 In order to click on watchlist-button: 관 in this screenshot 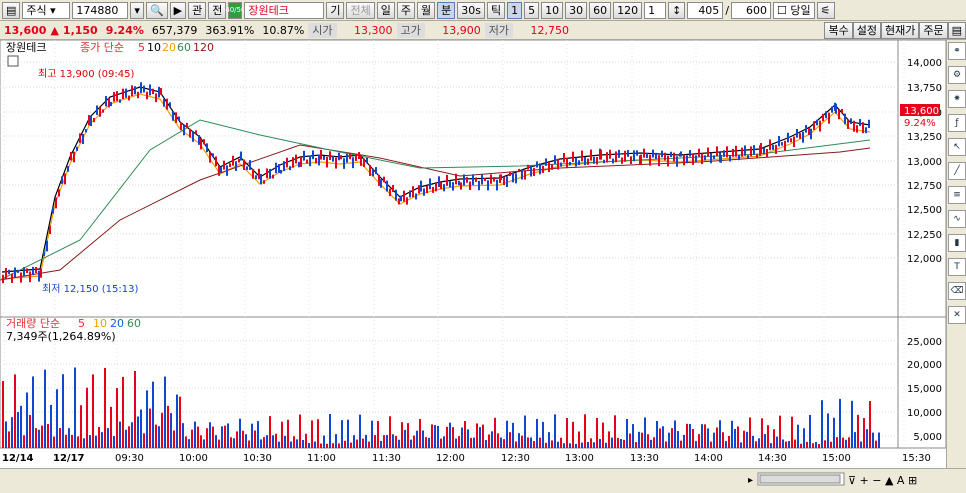, I will do `click(197, 10)`.